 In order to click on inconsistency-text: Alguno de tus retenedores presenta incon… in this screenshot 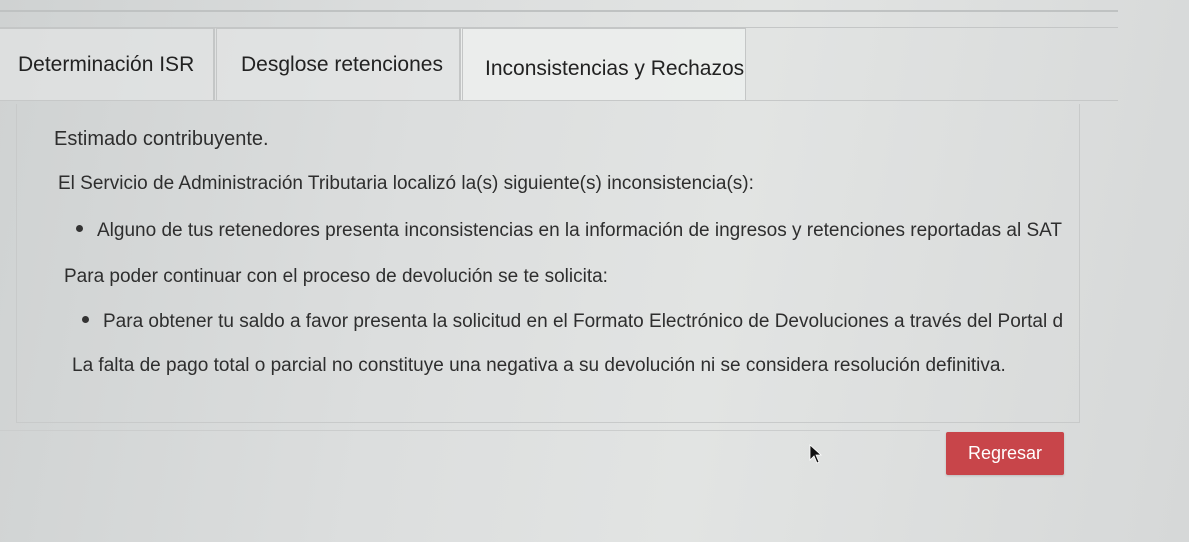, I will do `click(579, 230)`.